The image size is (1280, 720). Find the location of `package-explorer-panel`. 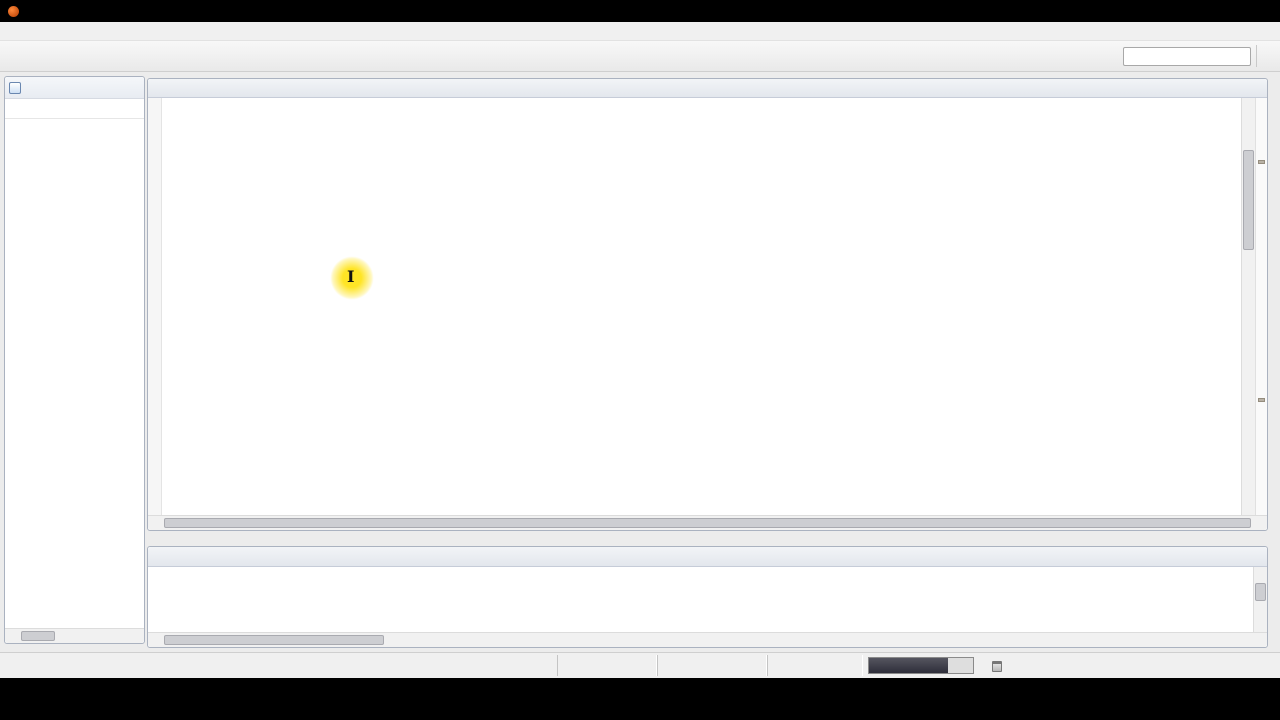

package-explorer-panel is located at coordinates (74, 360).